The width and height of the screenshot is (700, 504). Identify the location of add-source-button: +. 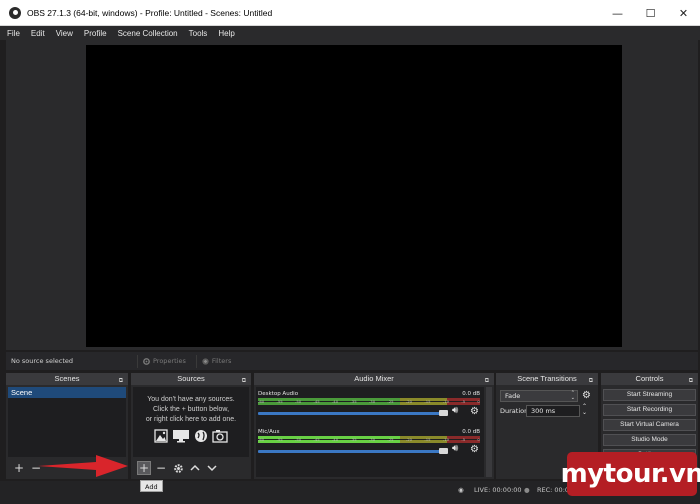
(144, 468).